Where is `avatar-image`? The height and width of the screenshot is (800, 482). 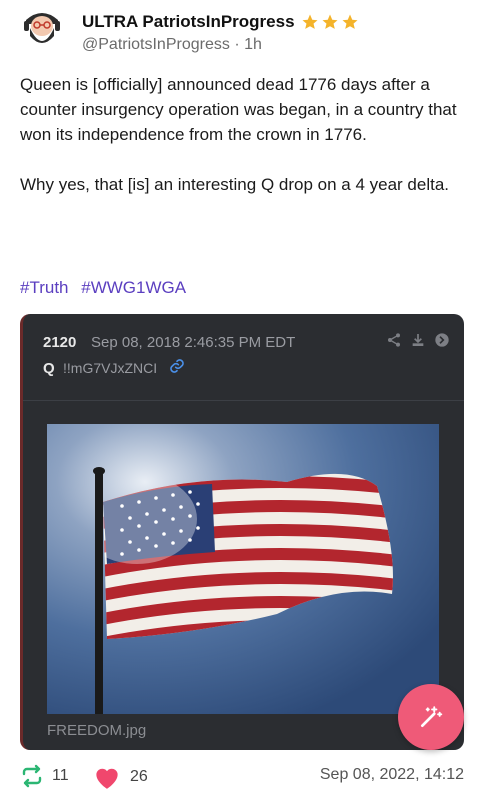
avatar-image is located at coordinates (42, 28).